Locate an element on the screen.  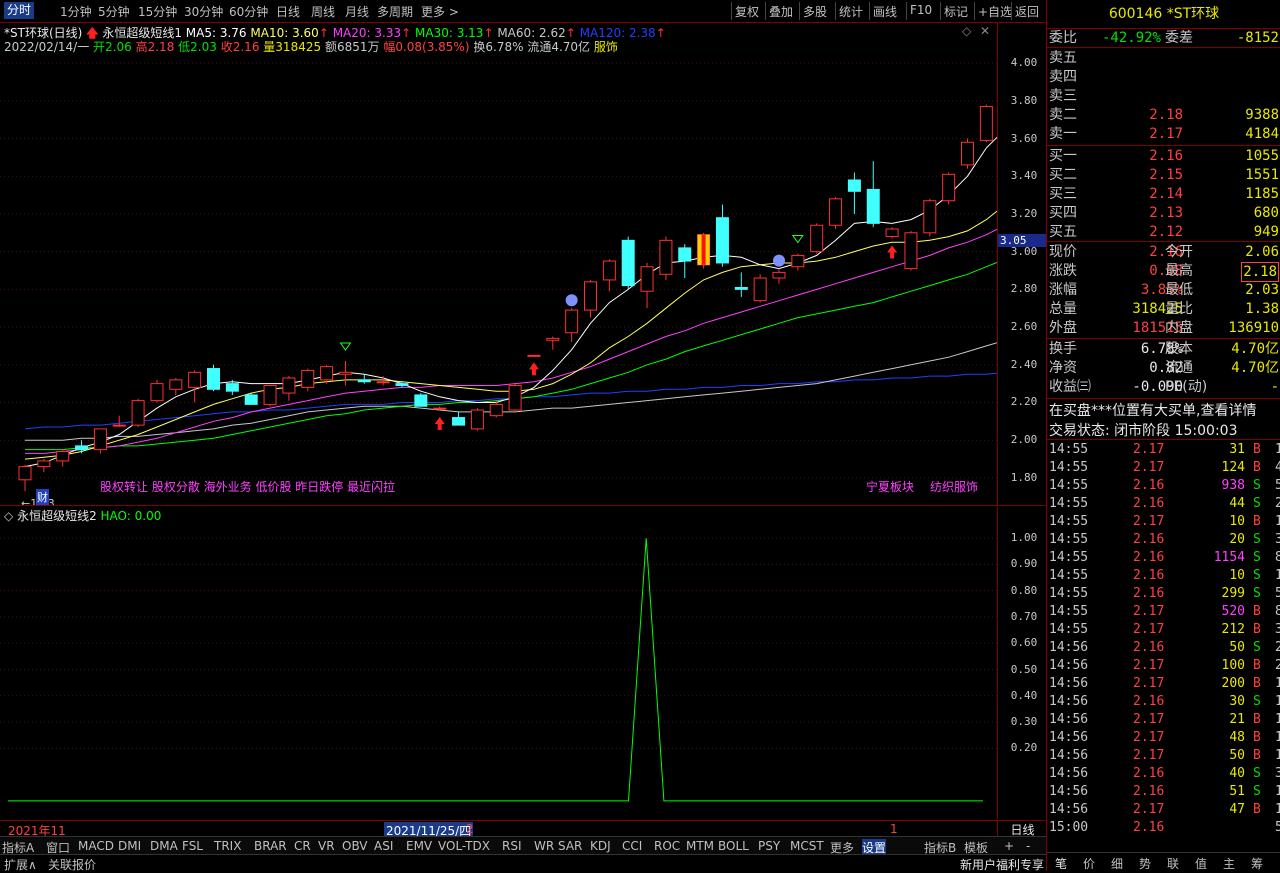
indicator-tab: EMV is located at coordinates (419, 846).